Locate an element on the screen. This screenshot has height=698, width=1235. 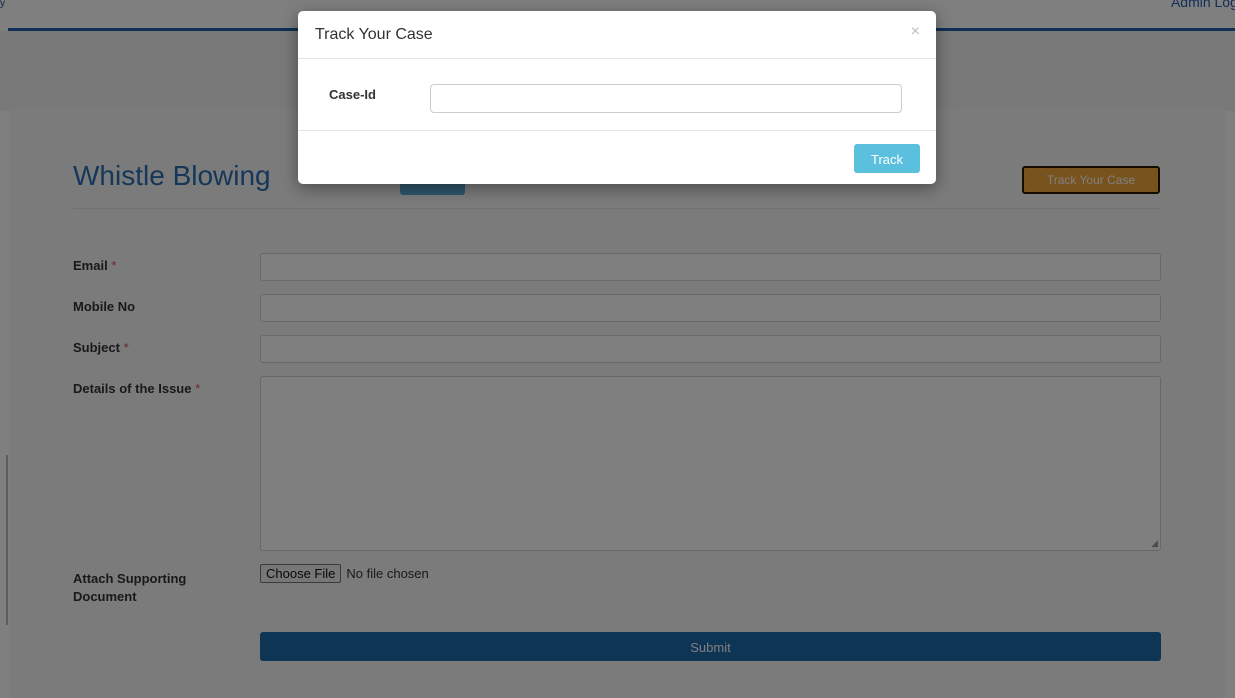
modal-footer-divider is located at coordinates (617, 130).